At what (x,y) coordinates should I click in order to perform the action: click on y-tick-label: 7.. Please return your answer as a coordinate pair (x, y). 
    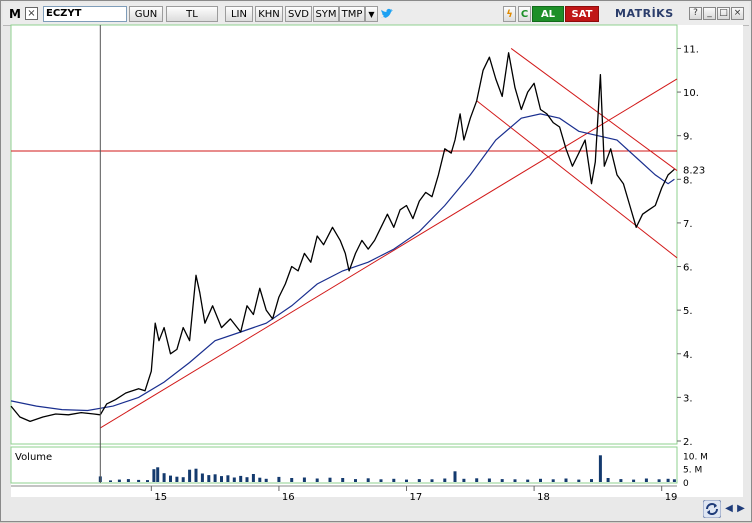
    Looking at the image, I should click on (688, 224).